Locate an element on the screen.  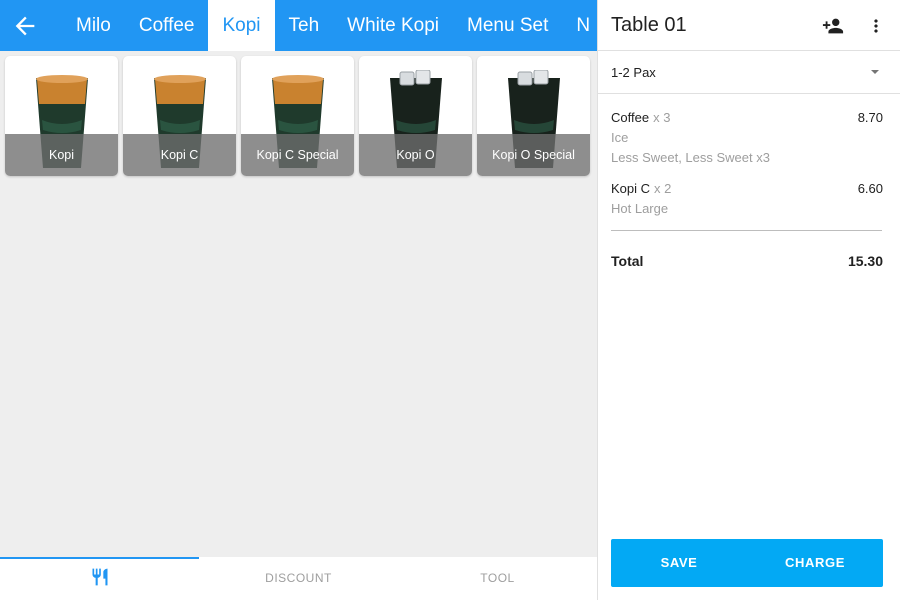
nav-menu is located at coordinates (99, 578).